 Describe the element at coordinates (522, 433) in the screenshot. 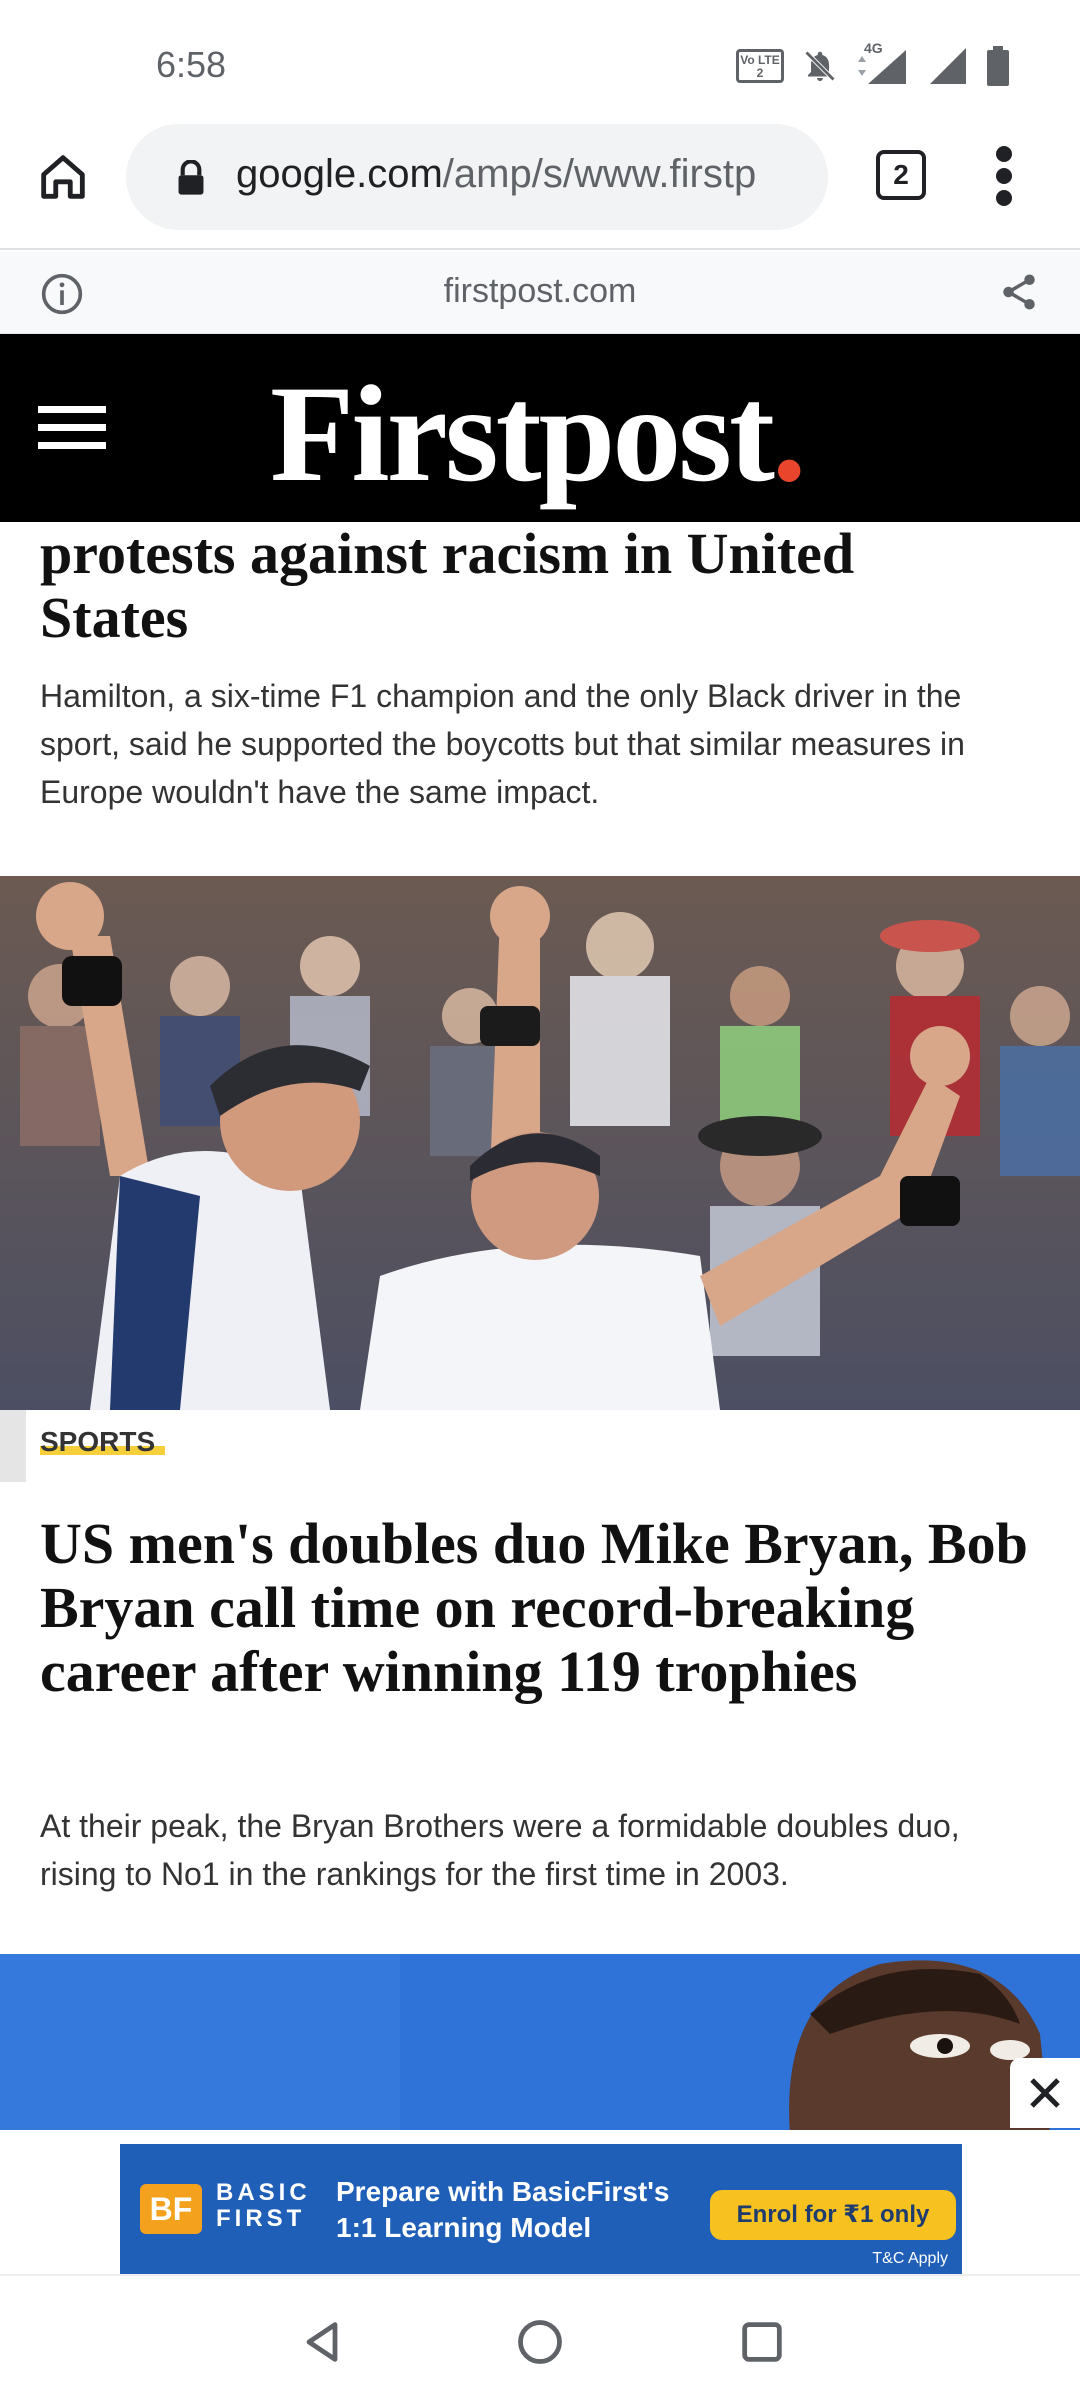

I see `logo-text: Firstpost` at that location.